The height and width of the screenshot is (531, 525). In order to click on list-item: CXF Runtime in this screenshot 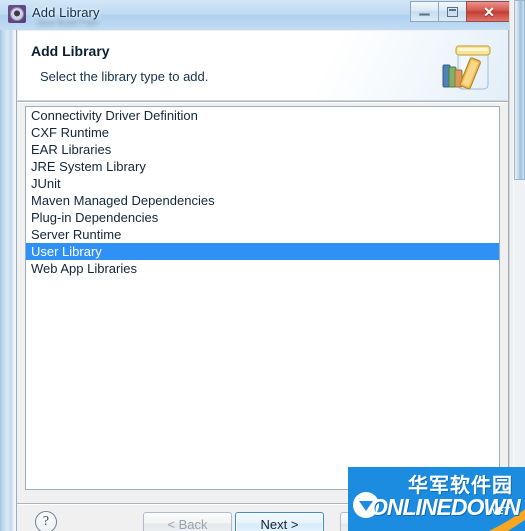, I will do `click(262, 132)`.